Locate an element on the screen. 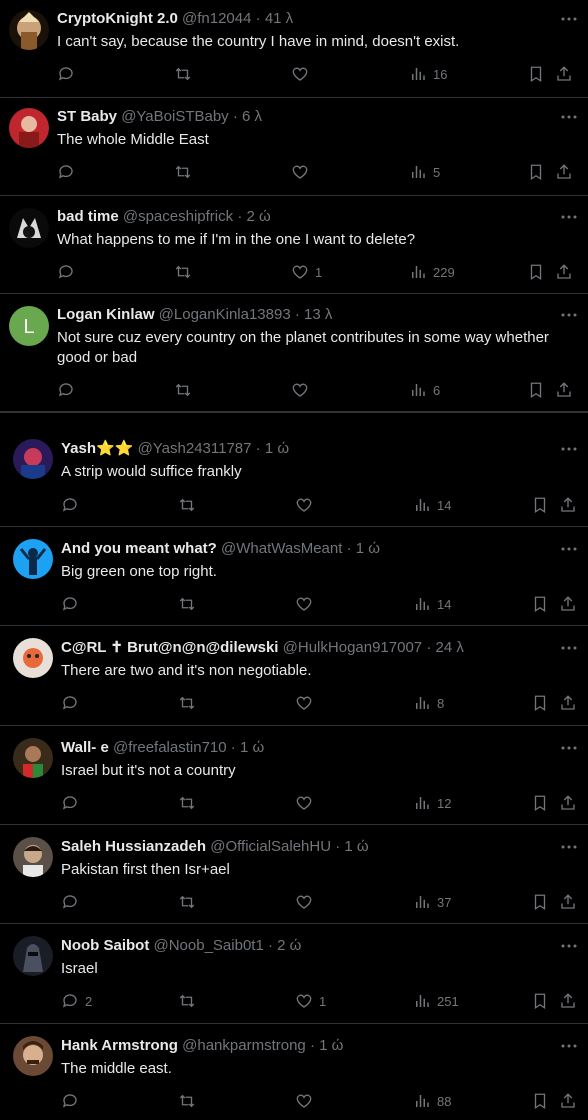 The width and height of the screenshot is (588, 1120). author-handle: @hankparmstrong is located at coordinates (244, 1045).